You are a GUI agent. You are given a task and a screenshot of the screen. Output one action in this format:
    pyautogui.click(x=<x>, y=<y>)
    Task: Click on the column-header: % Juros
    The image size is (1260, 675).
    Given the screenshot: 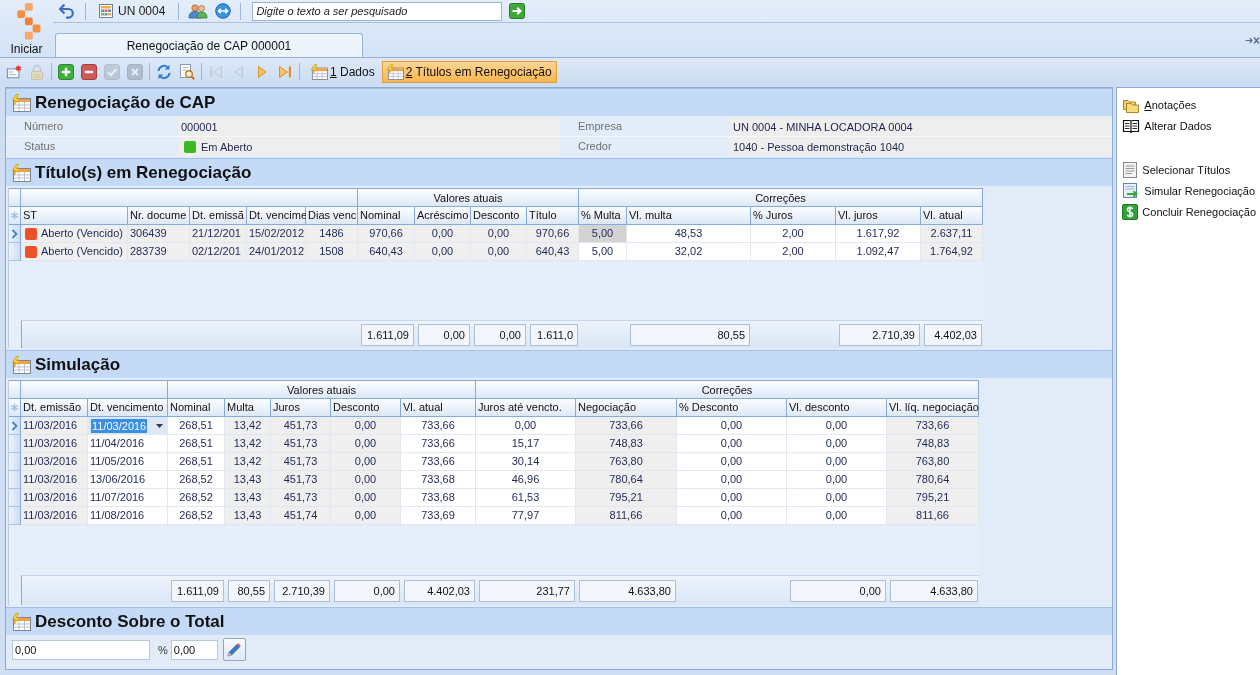 What is the action you would take?
    pyautogui.click(x=793, y=216)
    